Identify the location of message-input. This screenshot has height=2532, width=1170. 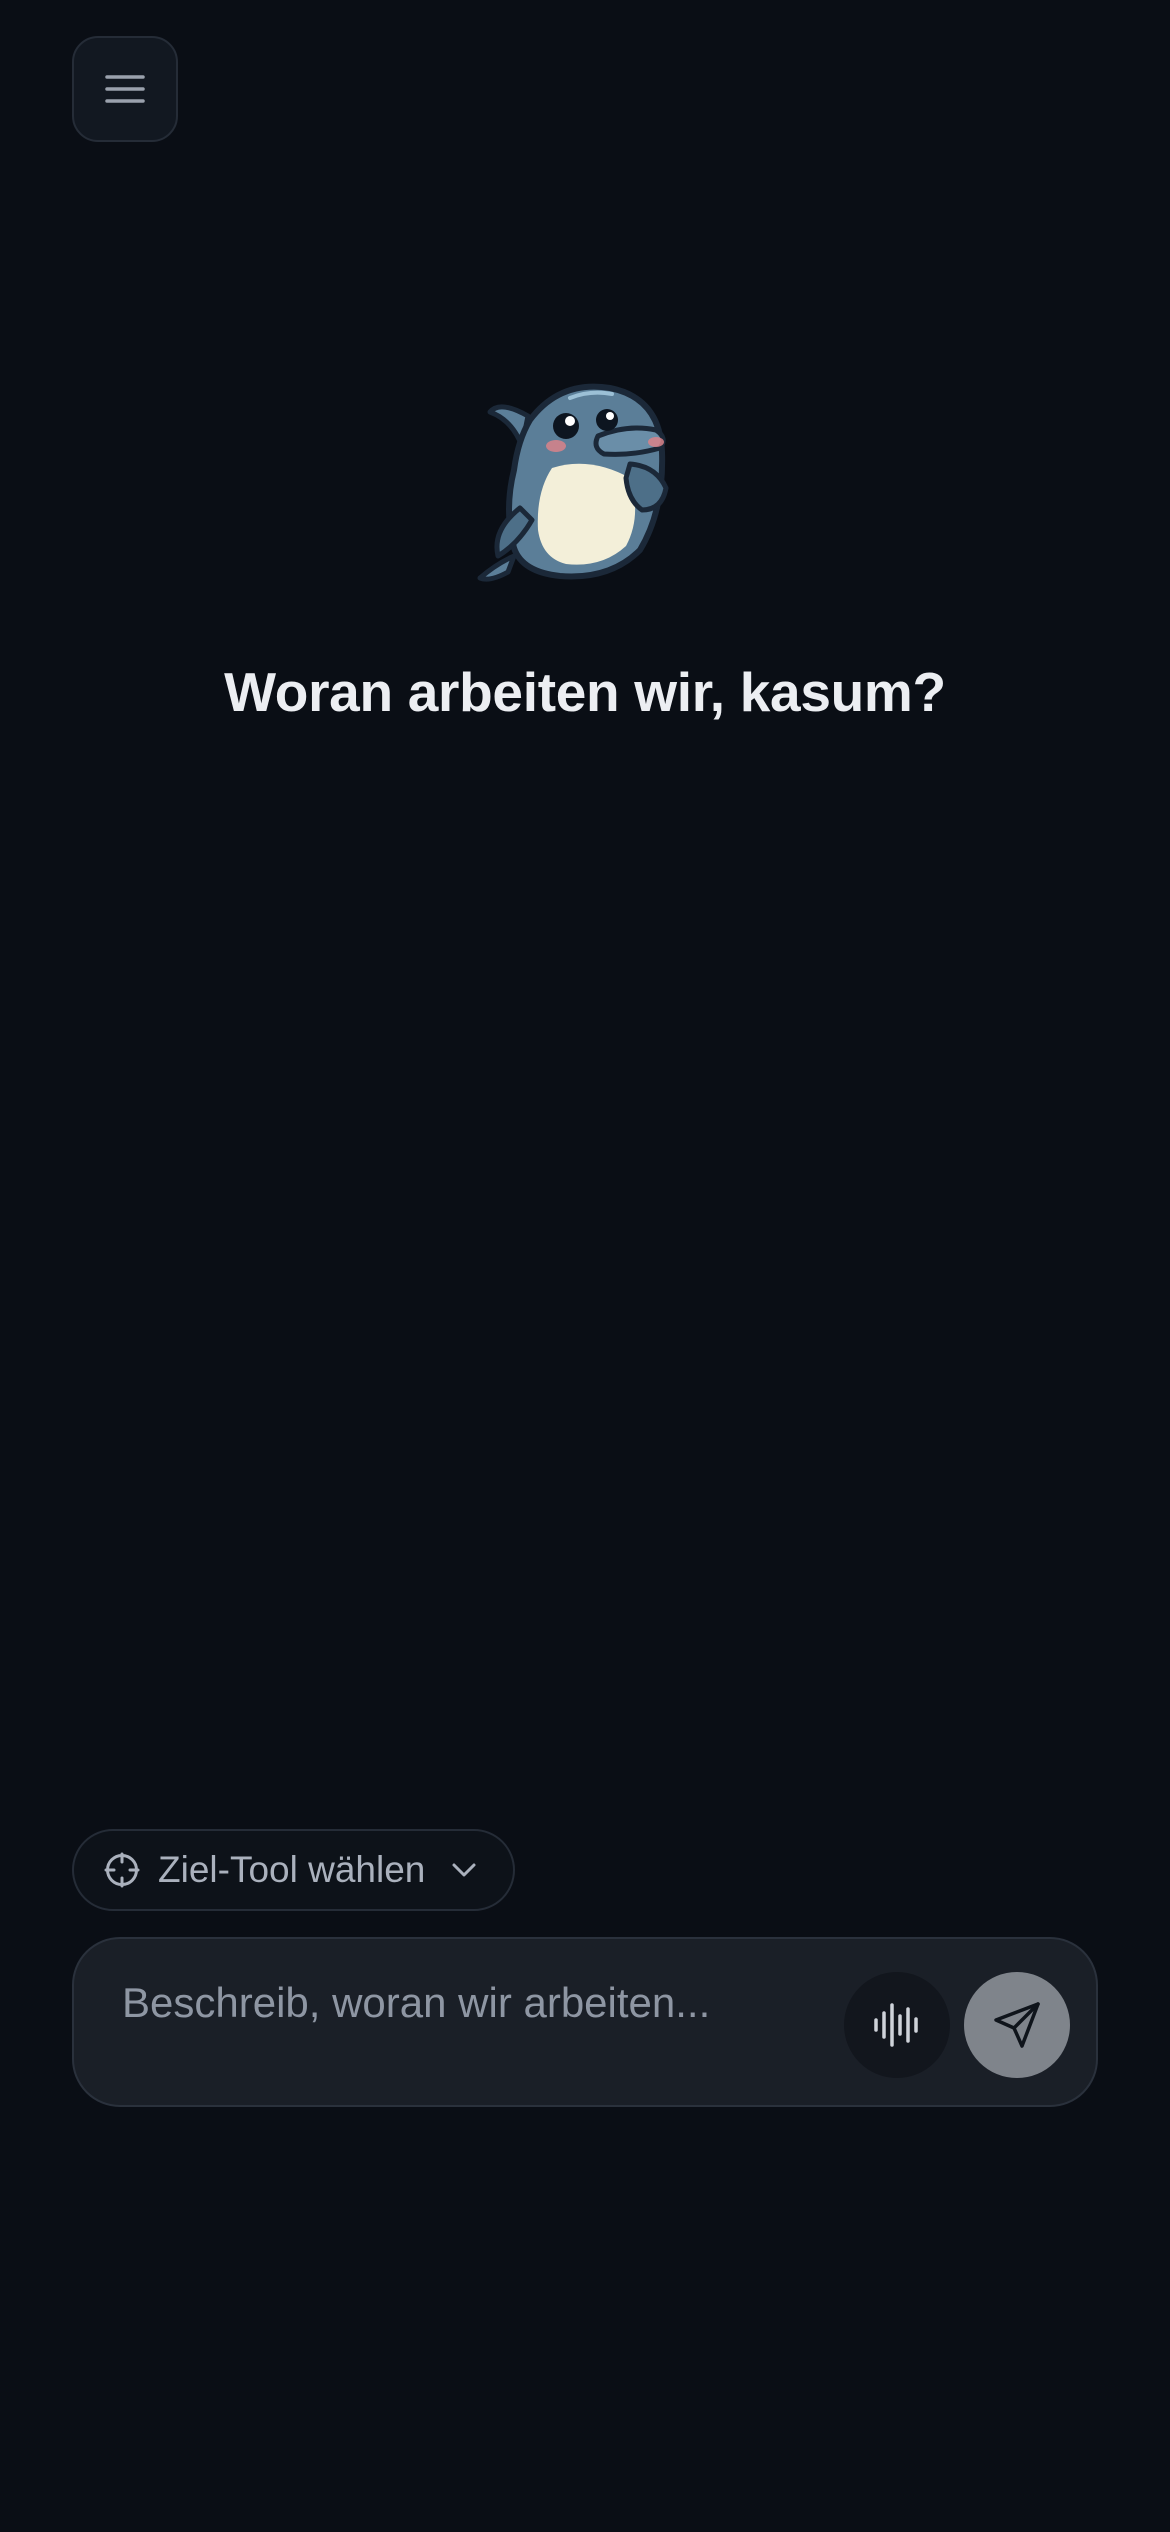
(502, 2003).